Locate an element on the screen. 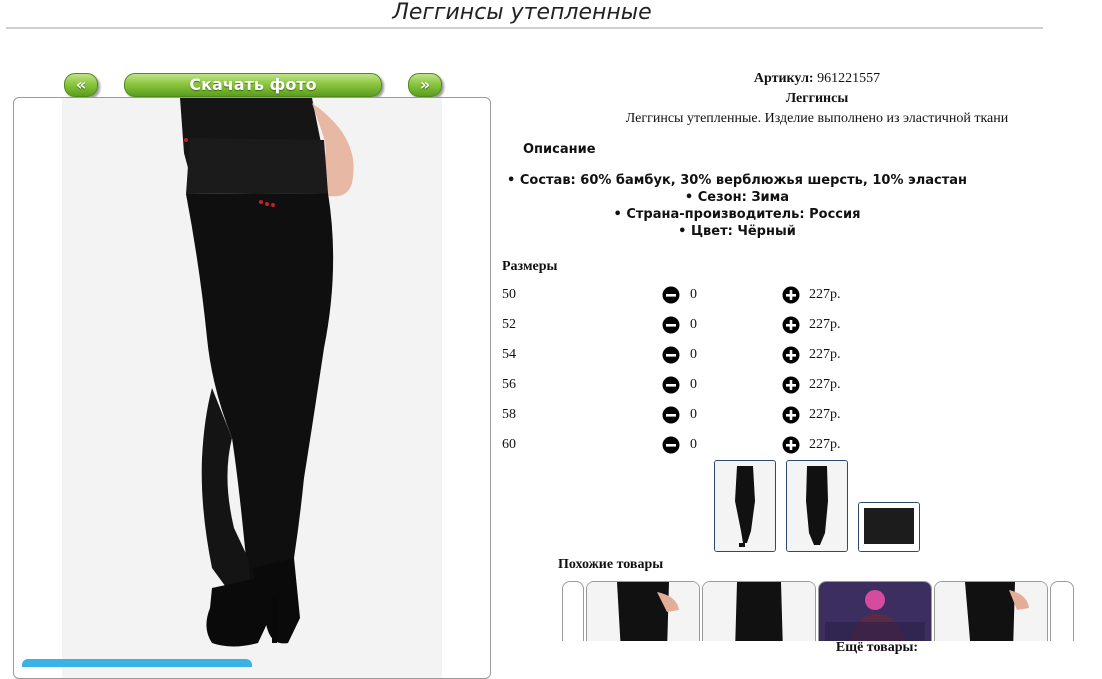 This screenshot has width=1102, height=679. similar-card-partial-left is located at coordinates (573, 611).